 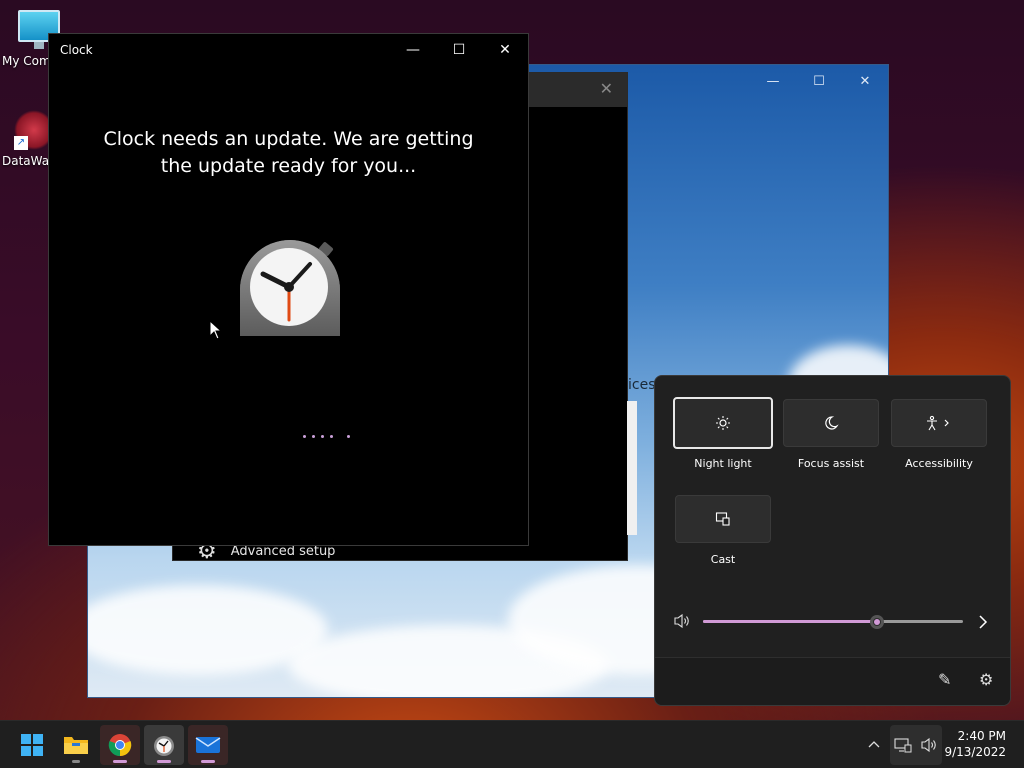 I want to click on tile-label: Cast, so click(x=723, y=559).